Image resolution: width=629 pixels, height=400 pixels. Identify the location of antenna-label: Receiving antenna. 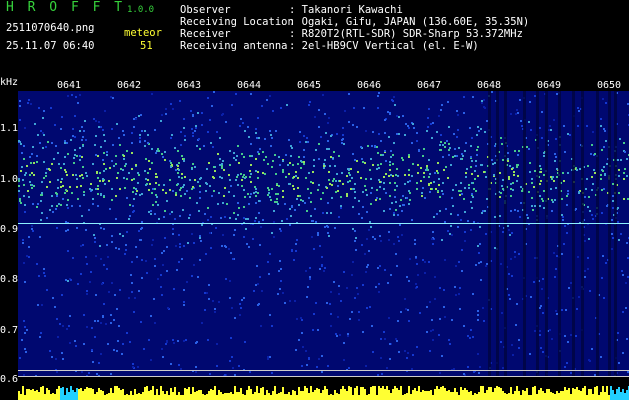
(234, 46).